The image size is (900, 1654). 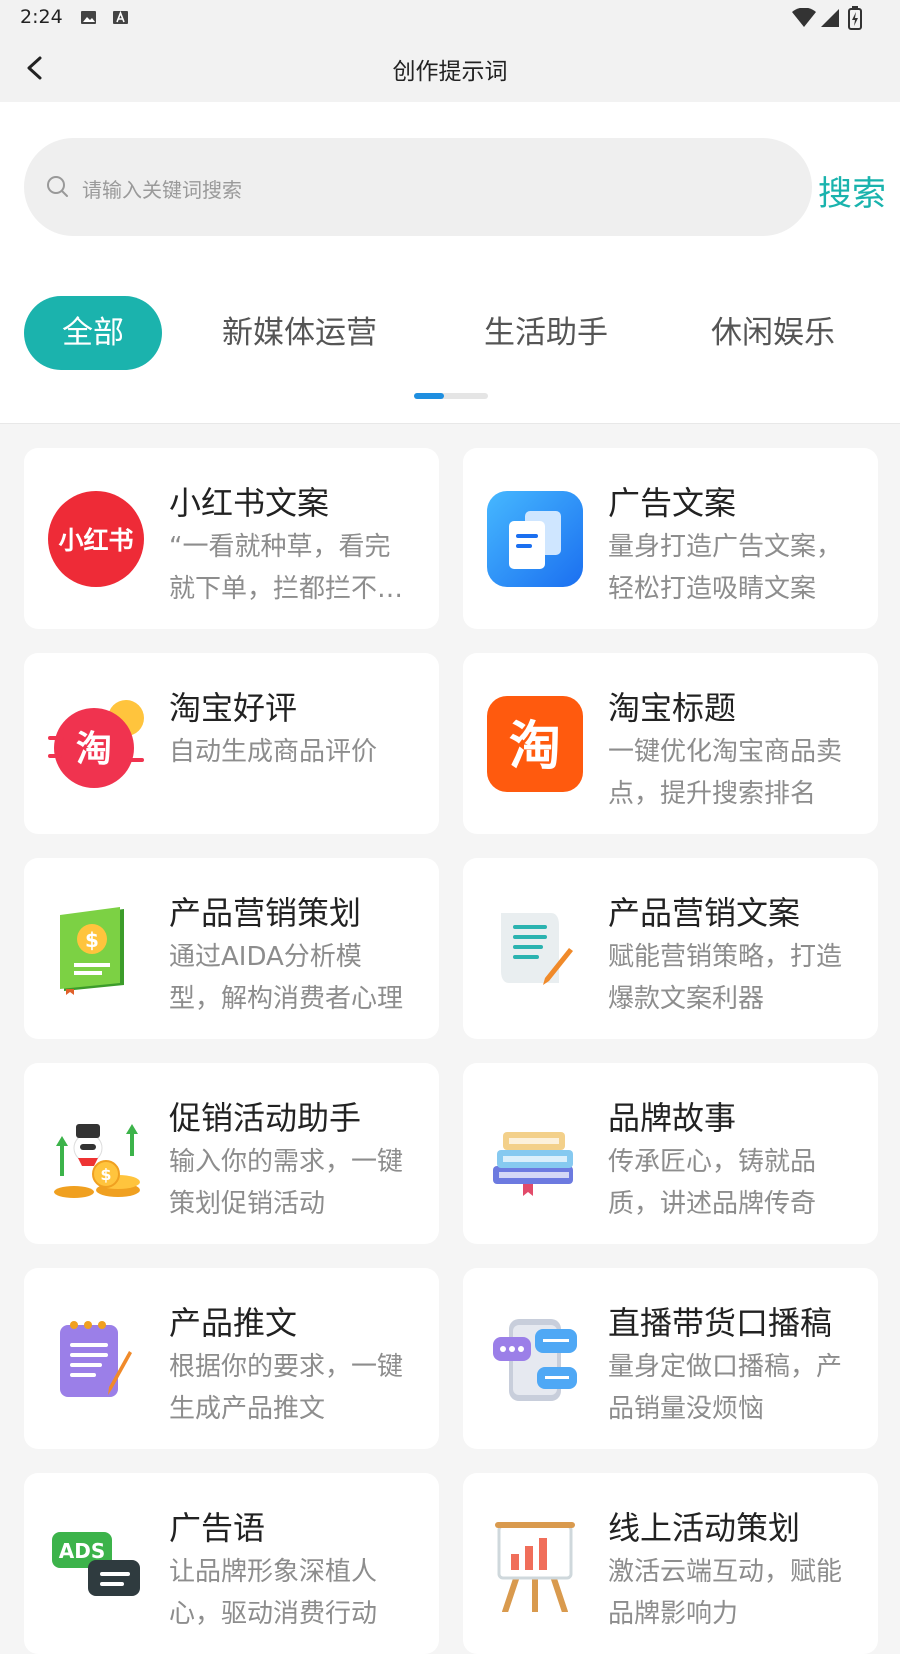 What do you see at coordinates (535, 1359) in the screenshot?
I see `phone-chat-icon` at bounding box center [535, 1359].